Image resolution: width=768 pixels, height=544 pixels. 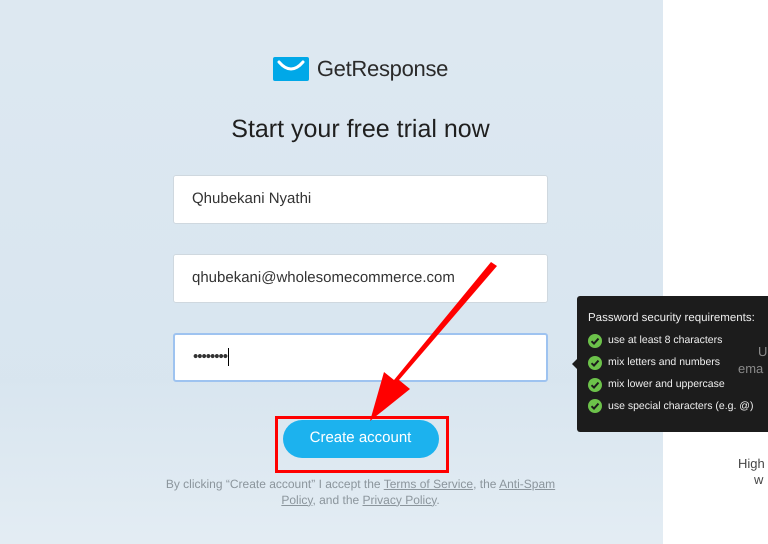 I want to click on partial-text: High, so click(x=751, y=464).